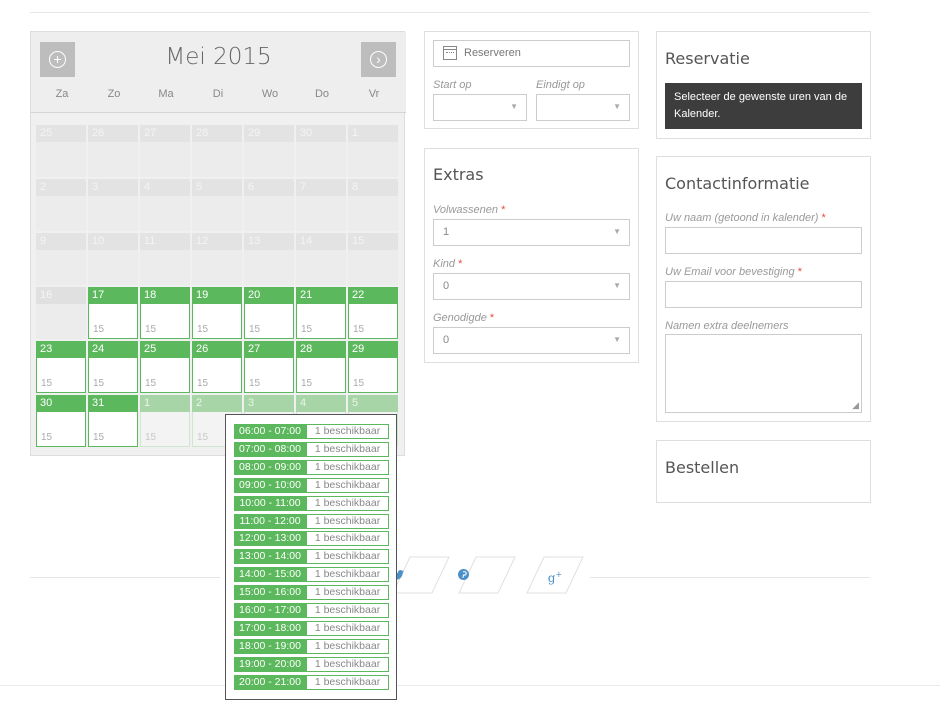 The width and height of the screenshot is (940, 722). What do you see at coordinates (217, 187) in the screenshot?
I see `day-number: 5` at bounding box center [217, 187].